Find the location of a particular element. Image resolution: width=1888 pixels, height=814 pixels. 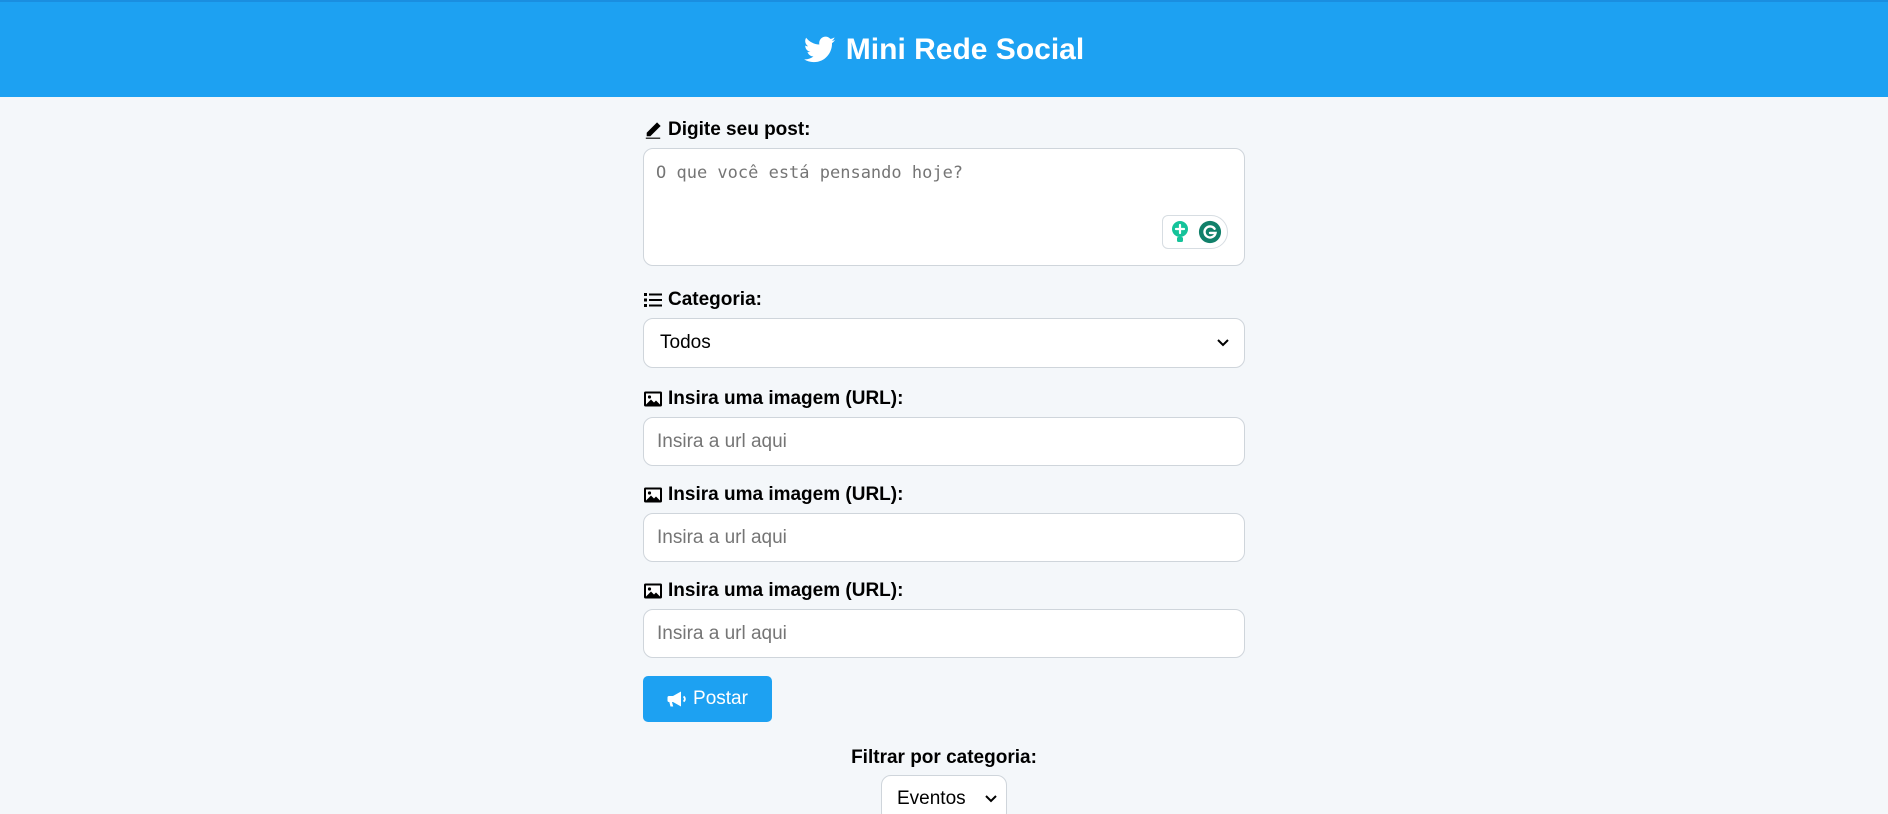

post-button: Postar is located at coordinates (707, 699).